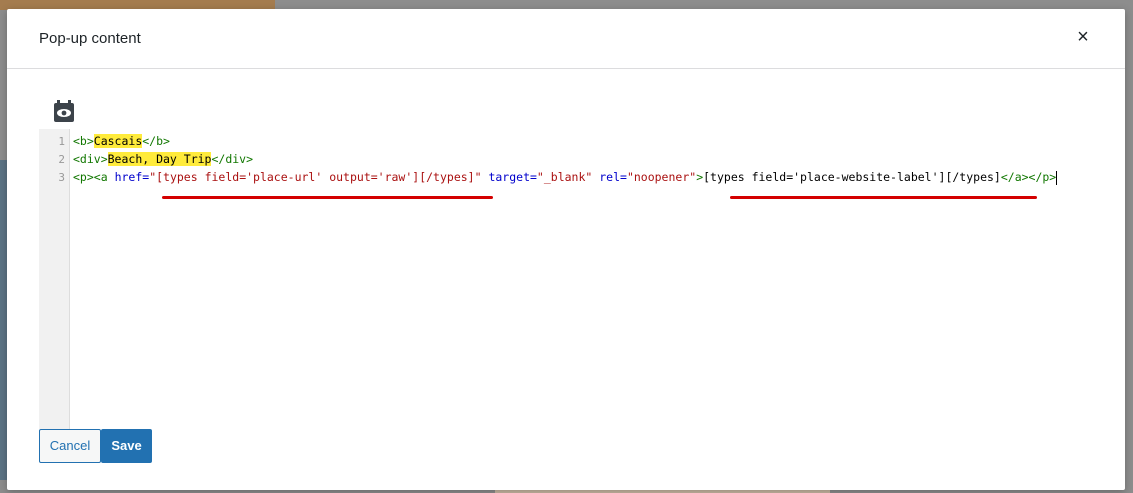 The image size is (1133, 493). I want to click on target-attribute: target=, so click(509, 177).